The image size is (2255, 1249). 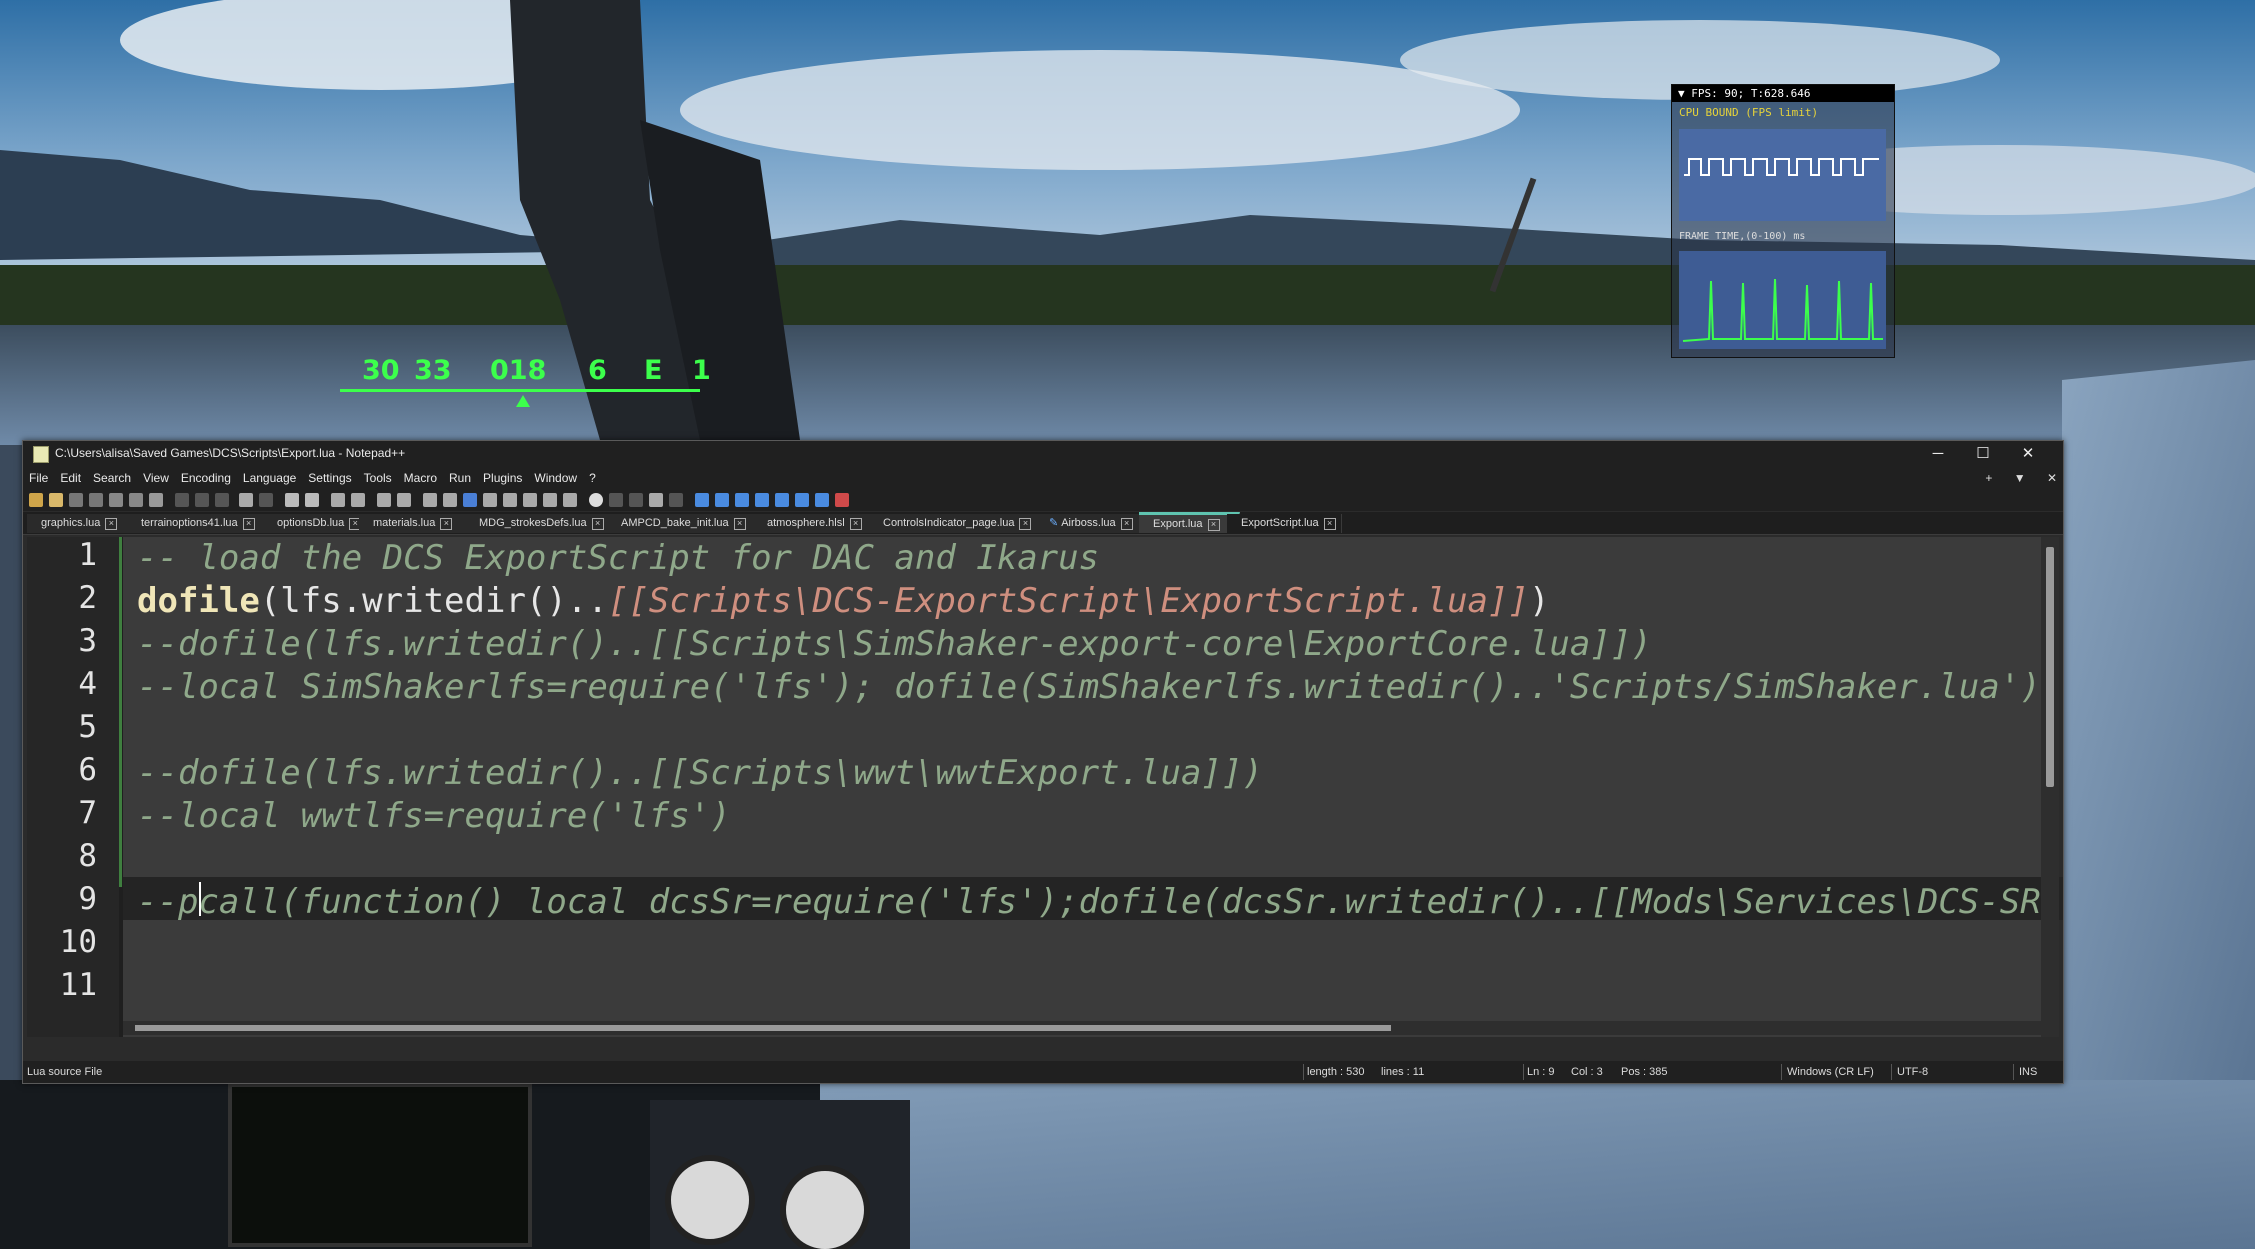 What do you see at coordinates (1912, 1072) in the screenshot?
I see `status-encoding: UTF-8` at bounding box center [1912, 1072].